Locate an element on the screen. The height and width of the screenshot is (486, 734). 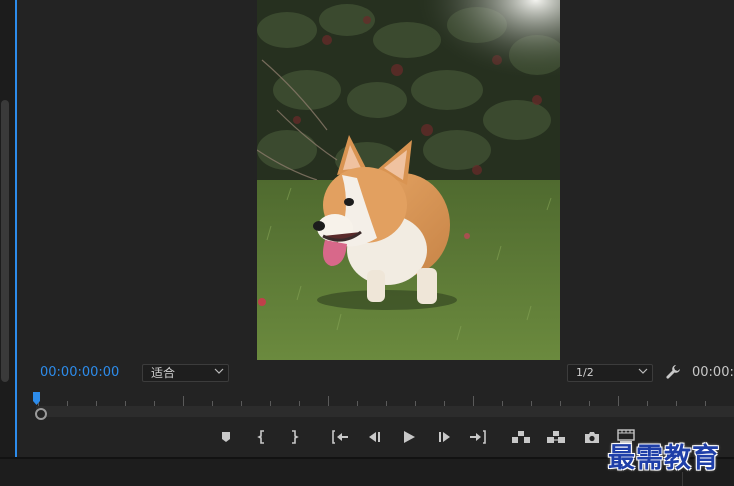
go-to-in-icon is located at coordinates (340, 437).